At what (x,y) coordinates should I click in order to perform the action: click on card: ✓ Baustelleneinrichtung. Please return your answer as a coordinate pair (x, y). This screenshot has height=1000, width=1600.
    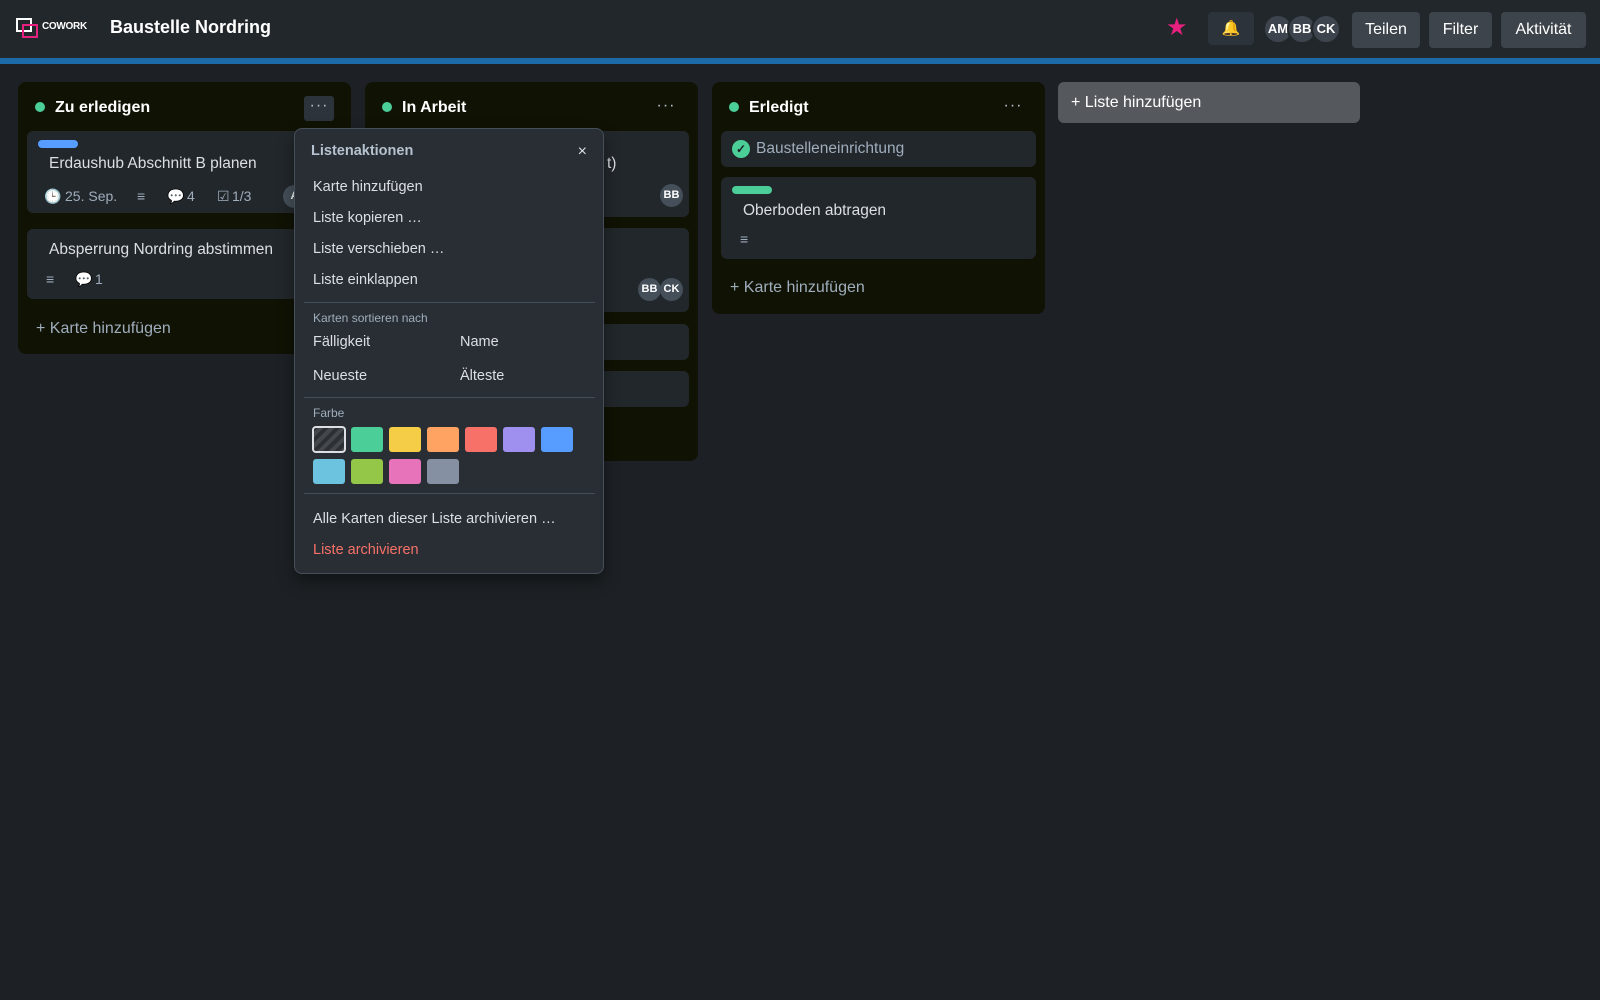
    Looking at the image, I should click on (878, 149).